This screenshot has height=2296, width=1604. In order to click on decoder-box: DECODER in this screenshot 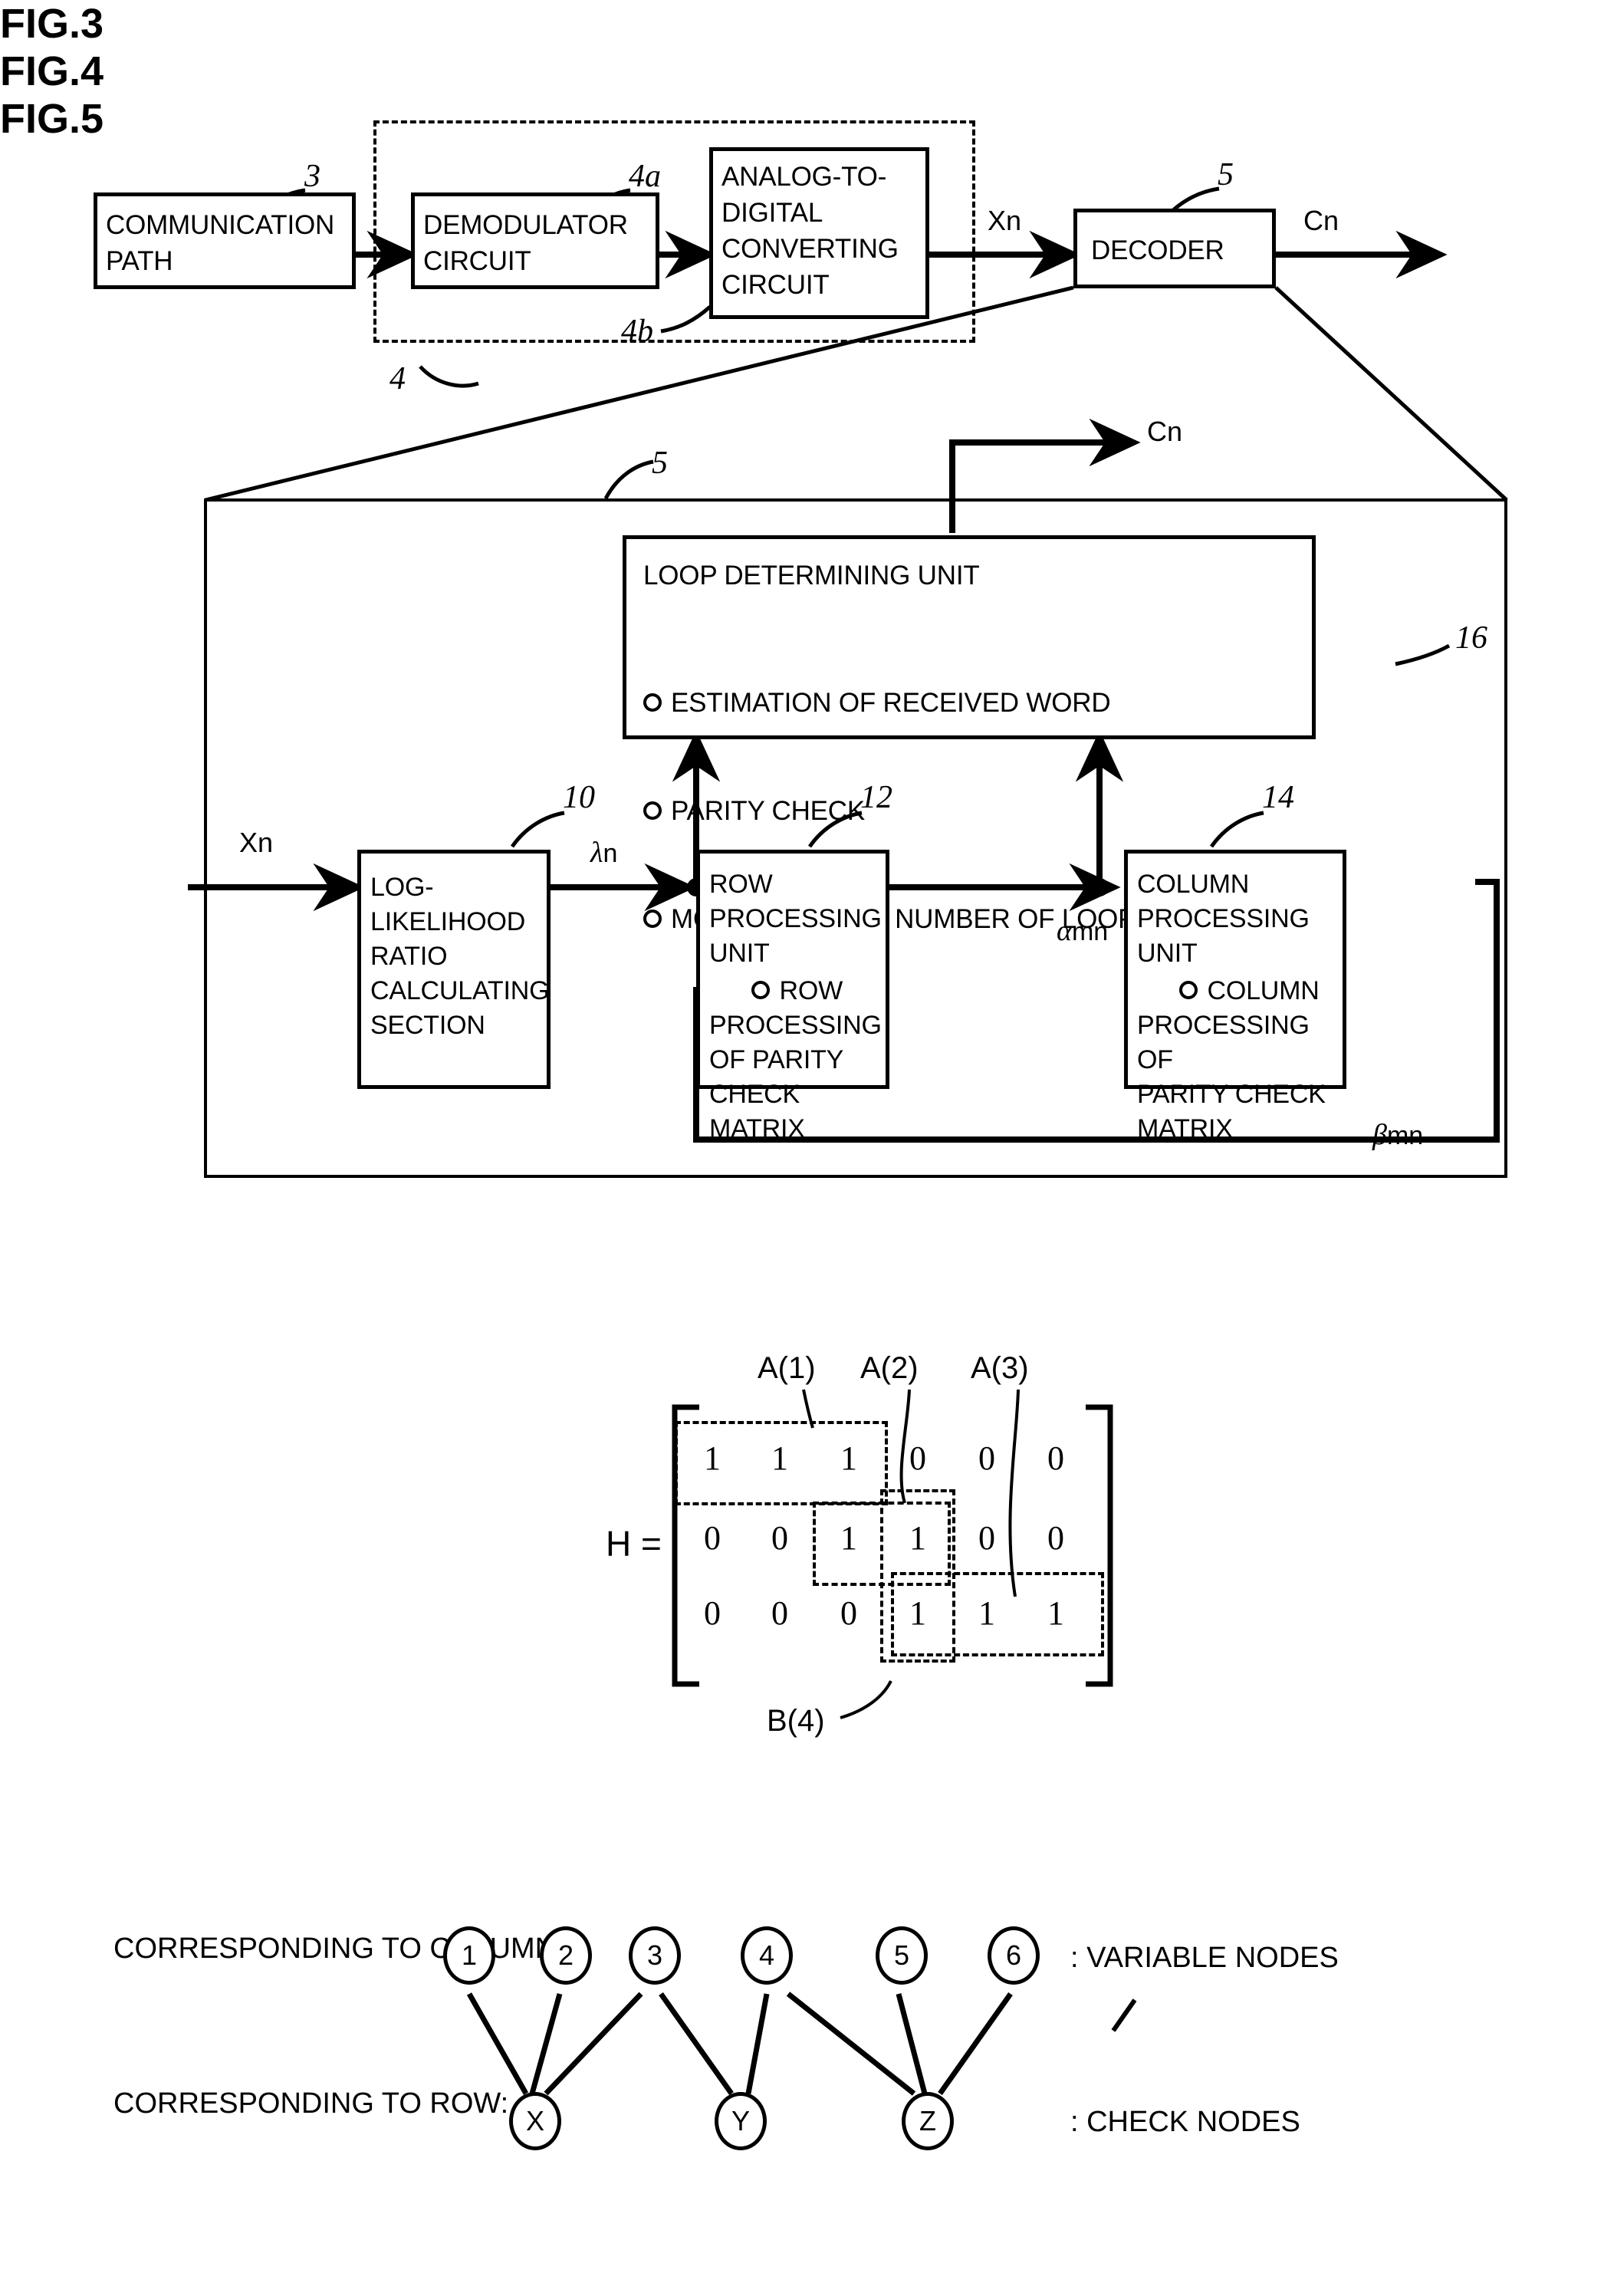, I will do `click(1174, 248)`.